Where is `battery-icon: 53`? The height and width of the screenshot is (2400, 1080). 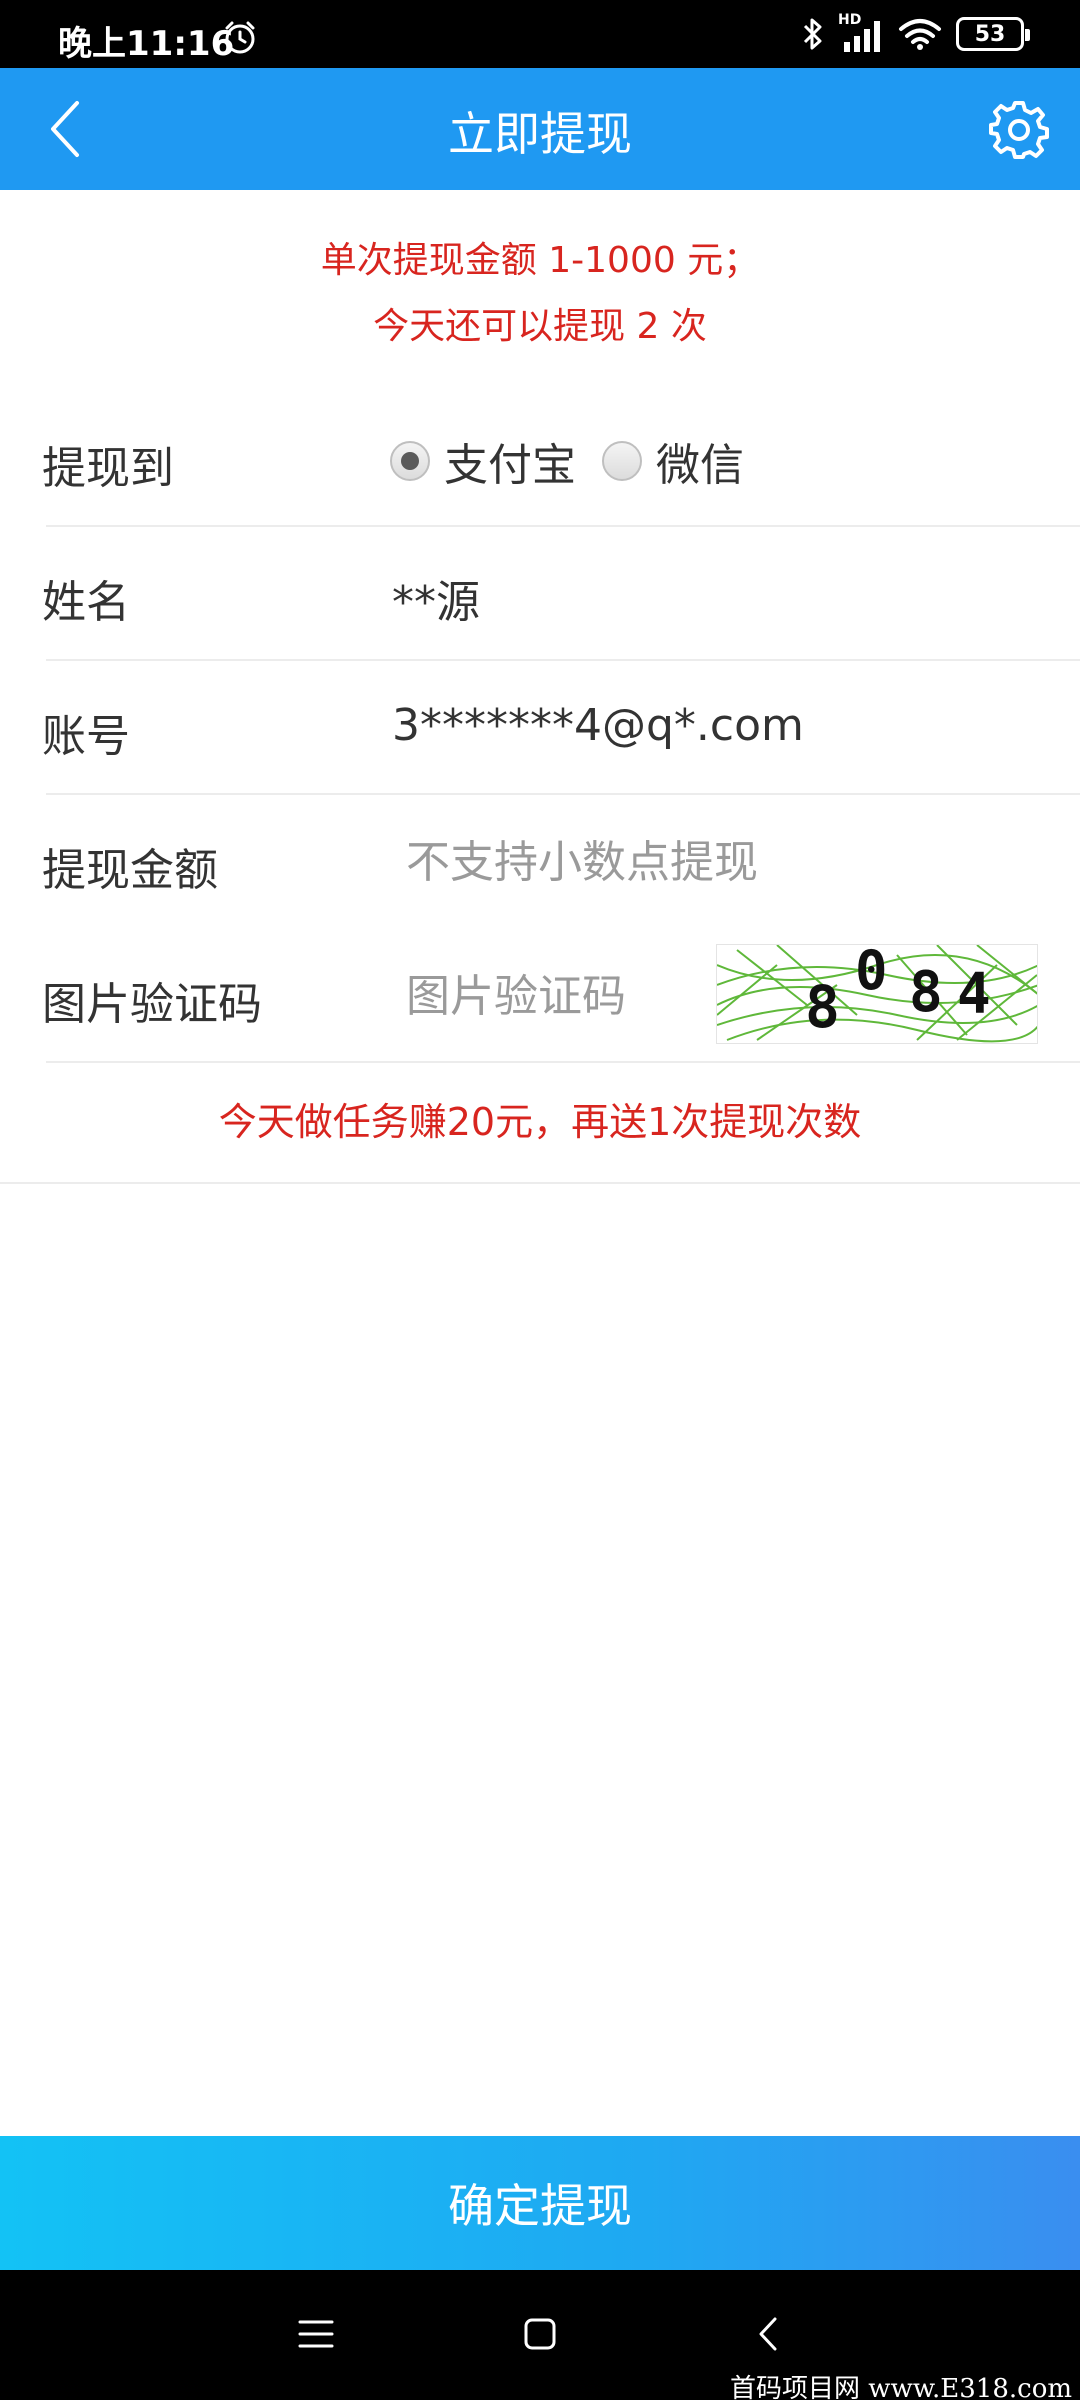 battery-icon: 53 is located at coordinates (993, 34).